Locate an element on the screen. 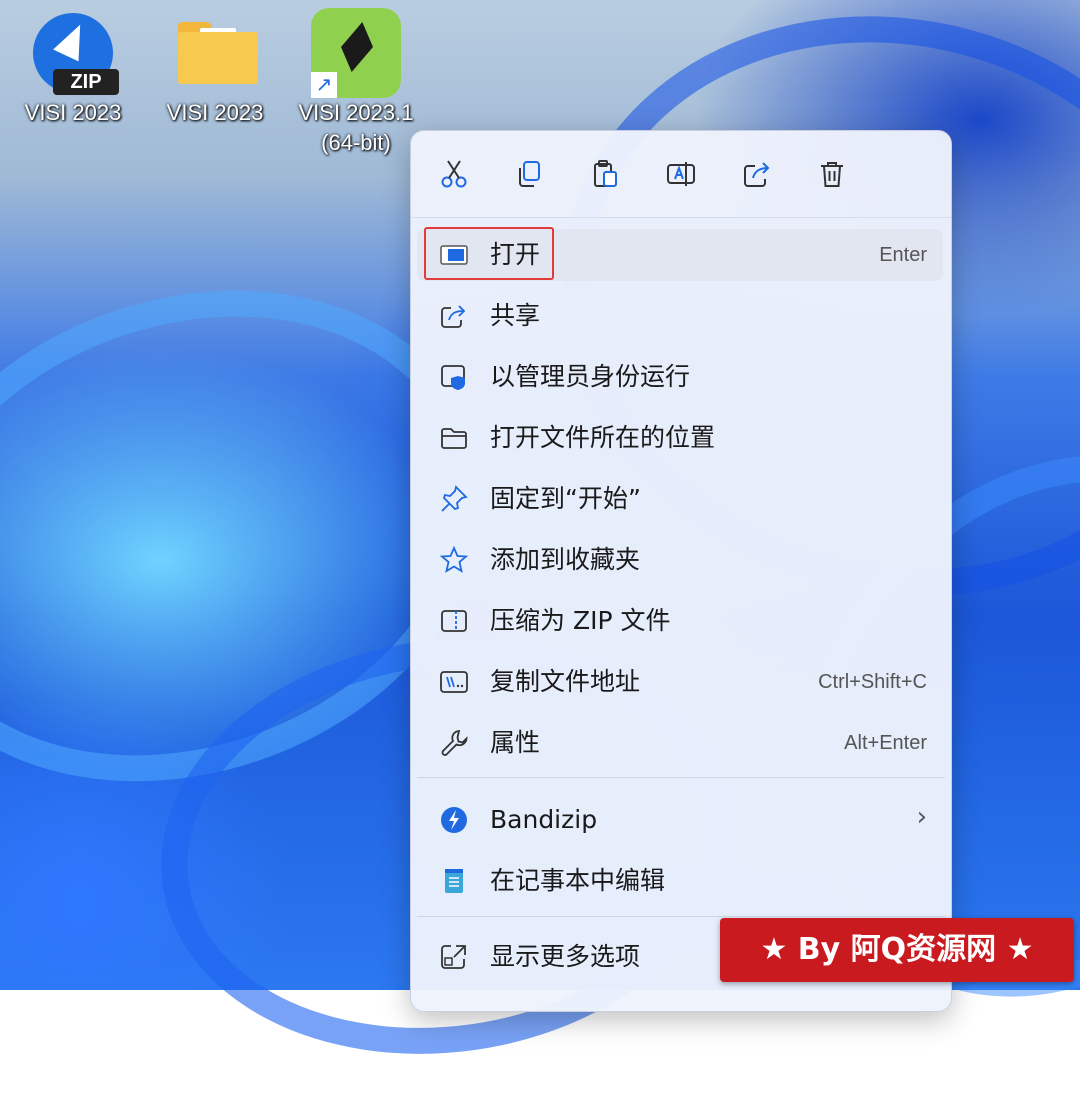 The height and width of the screenshot is (1096, 1080). menu-item-label: 以管理员身份运行 is located at coordinates (590, 376).